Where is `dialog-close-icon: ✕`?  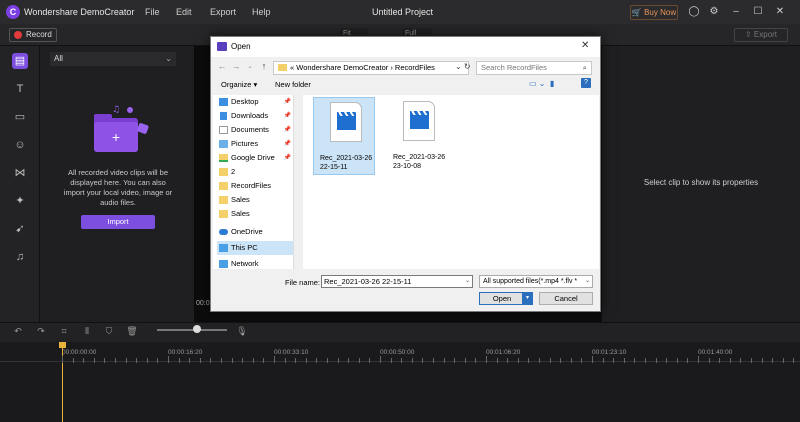
dialog-close-icon: ✕ is located at coordinates (585, 45).